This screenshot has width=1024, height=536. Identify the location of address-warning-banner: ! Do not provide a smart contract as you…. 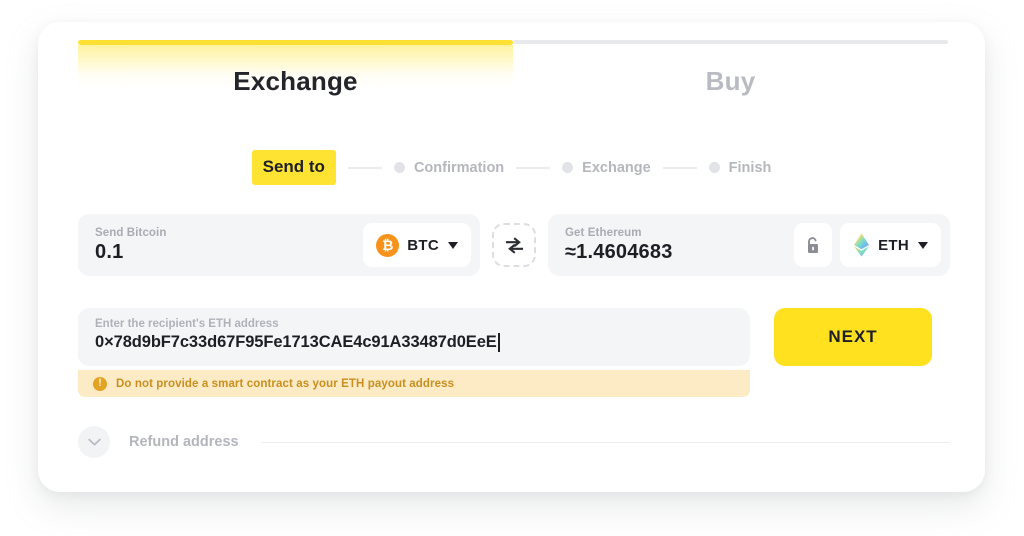
(414, 383).